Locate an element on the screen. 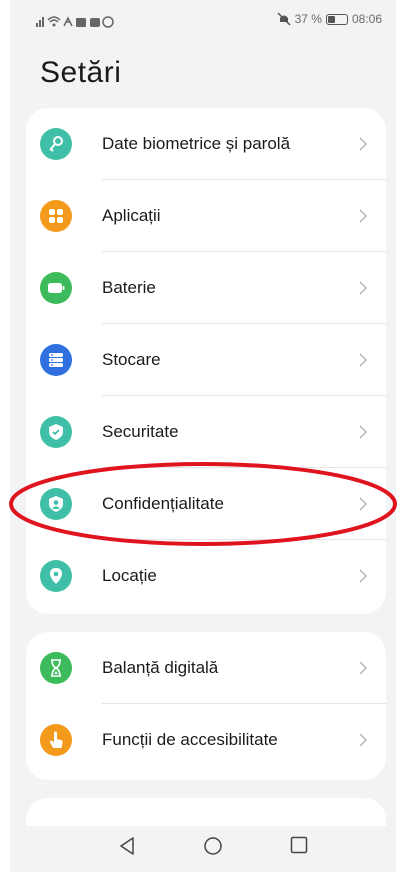 Image resolution: width=406 pixels, height=872 pixels. settings-item-storage: Stocare is located at coordinates (206, 360).